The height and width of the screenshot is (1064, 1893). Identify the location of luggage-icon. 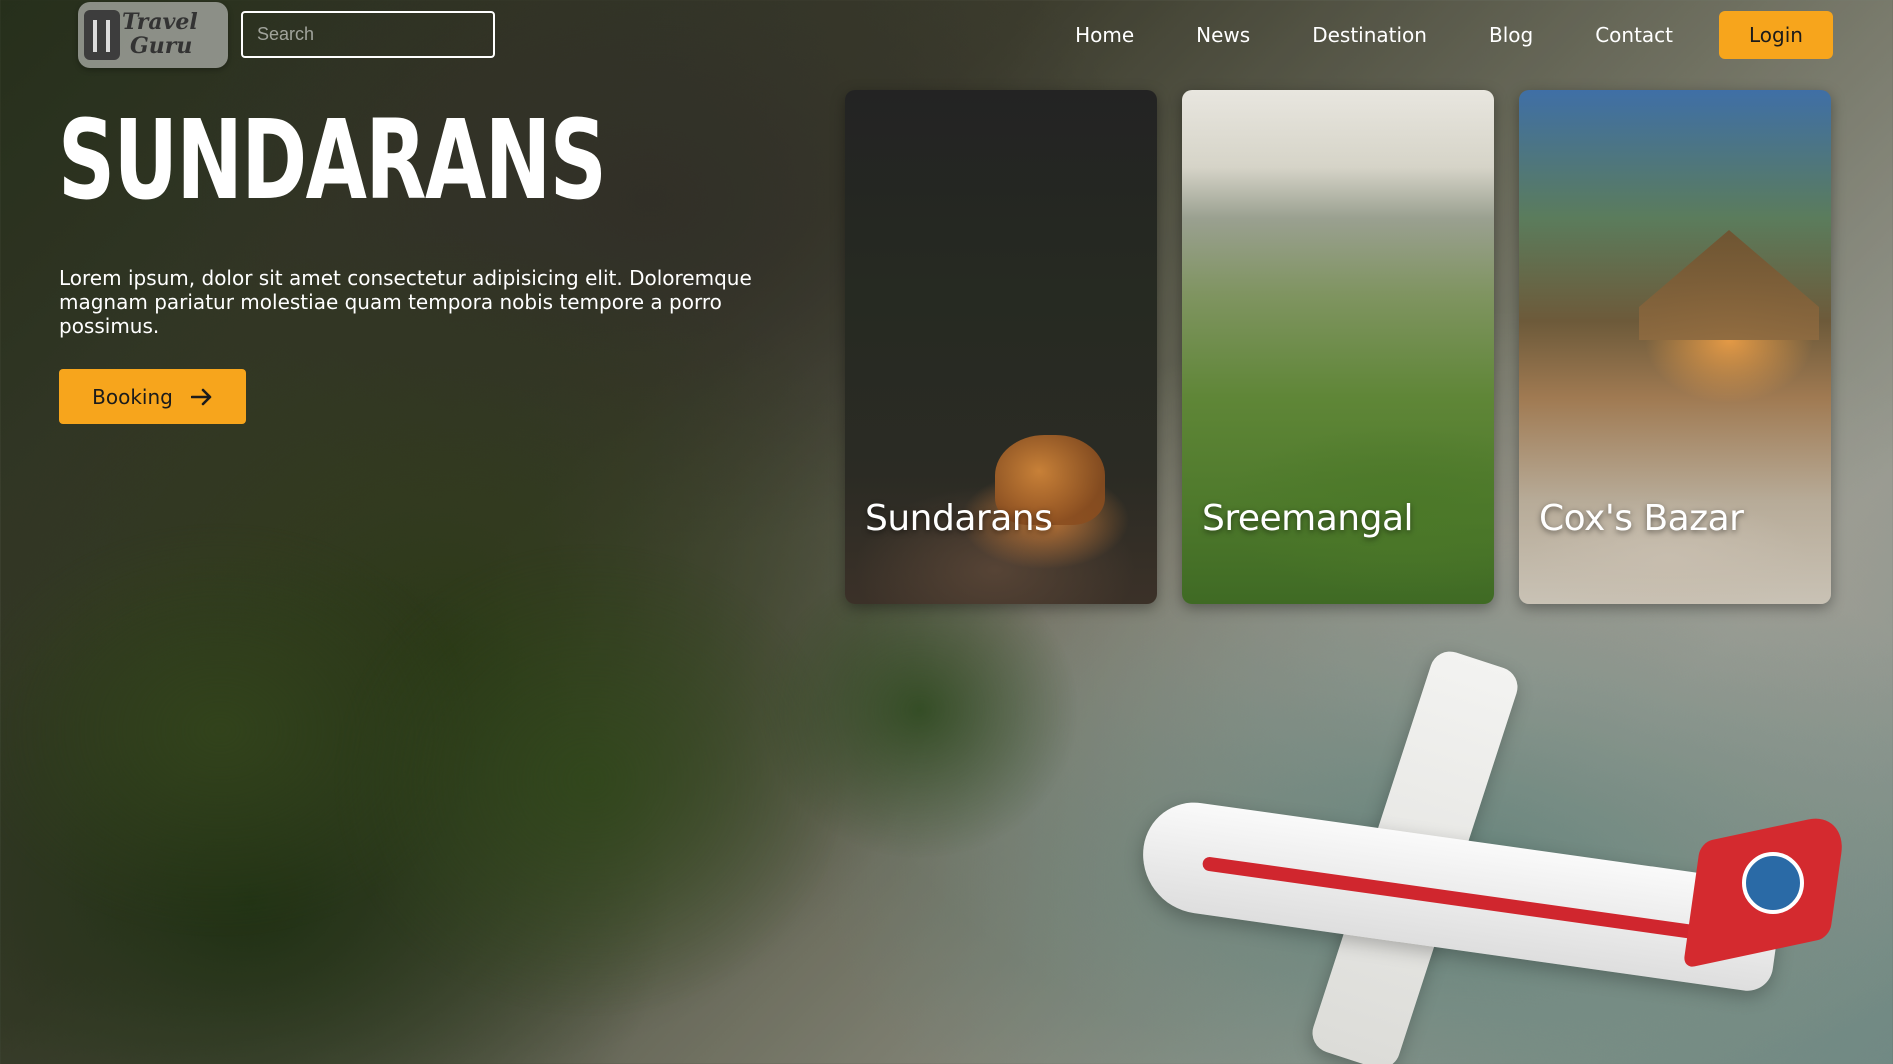
(102, 35).